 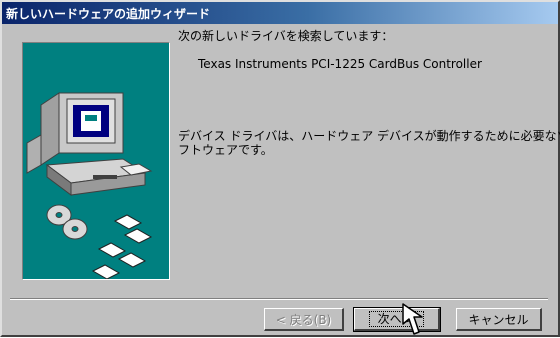 What do you see at coordinates (122, 246) in the screenshot?
I see `floppy-disk-icon` at bounding box center [122, 246].